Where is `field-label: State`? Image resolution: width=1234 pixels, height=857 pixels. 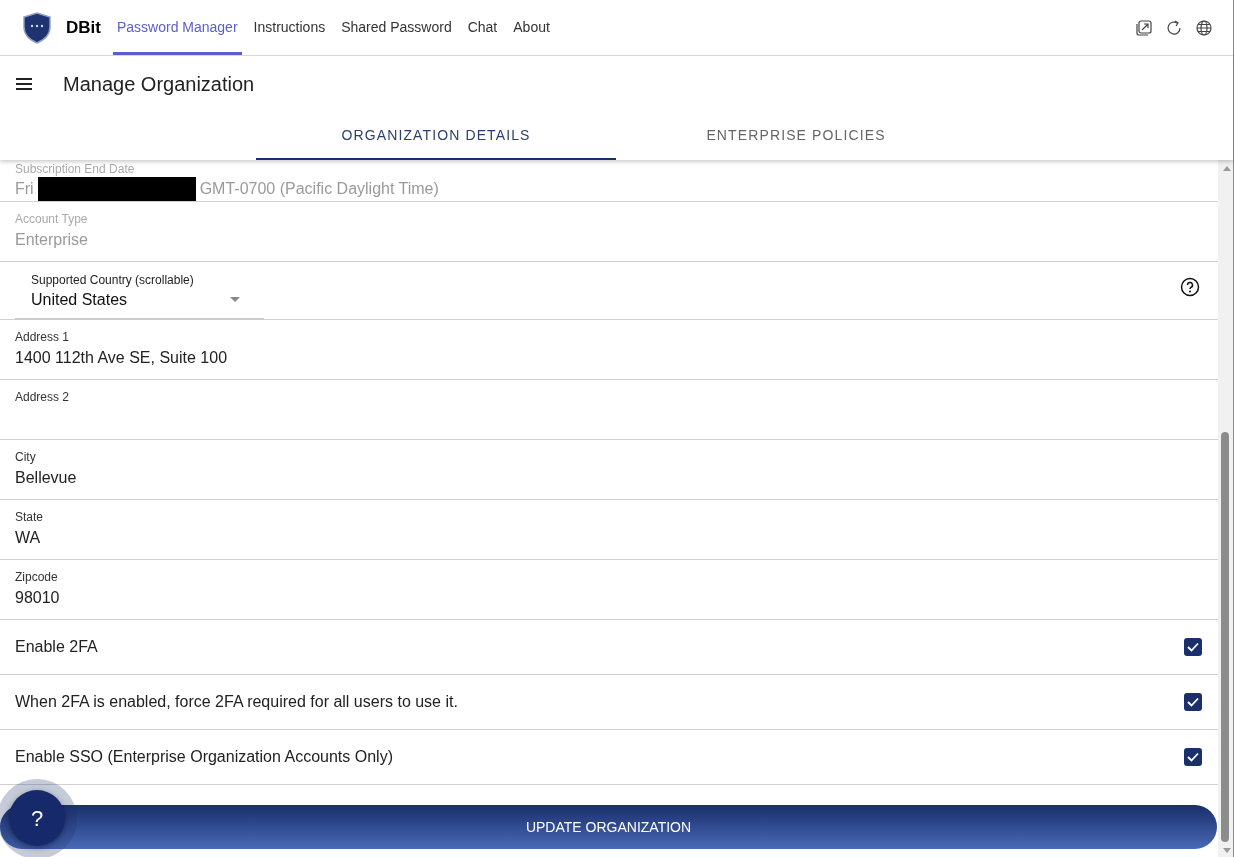 field-label: State is located at coordinates (30, 516).